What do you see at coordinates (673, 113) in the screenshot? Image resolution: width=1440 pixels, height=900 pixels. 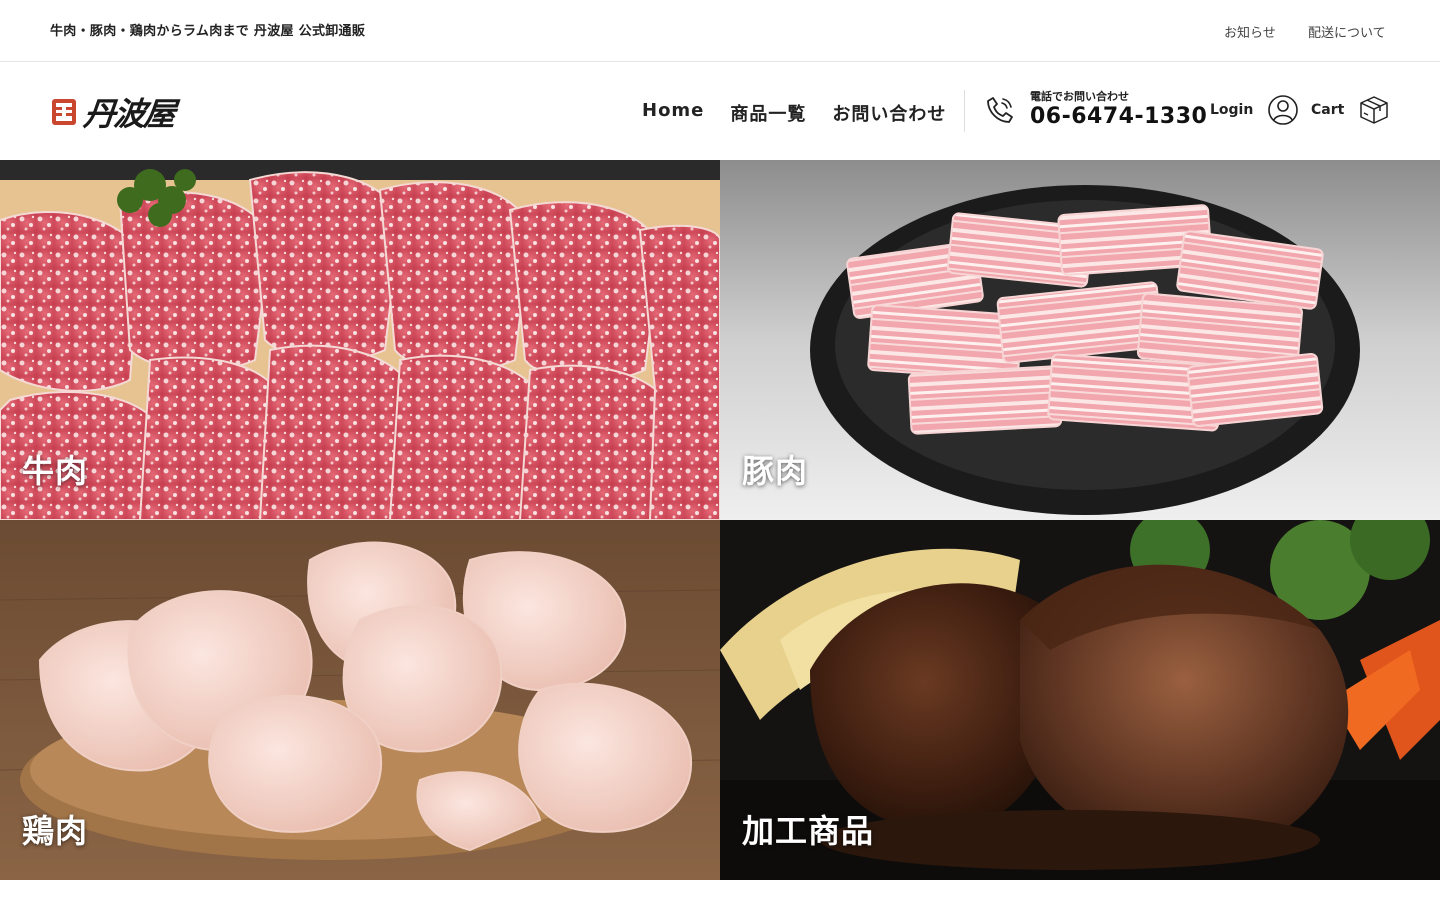 I see `nav-home: Home` at bounding box center [673, 113].